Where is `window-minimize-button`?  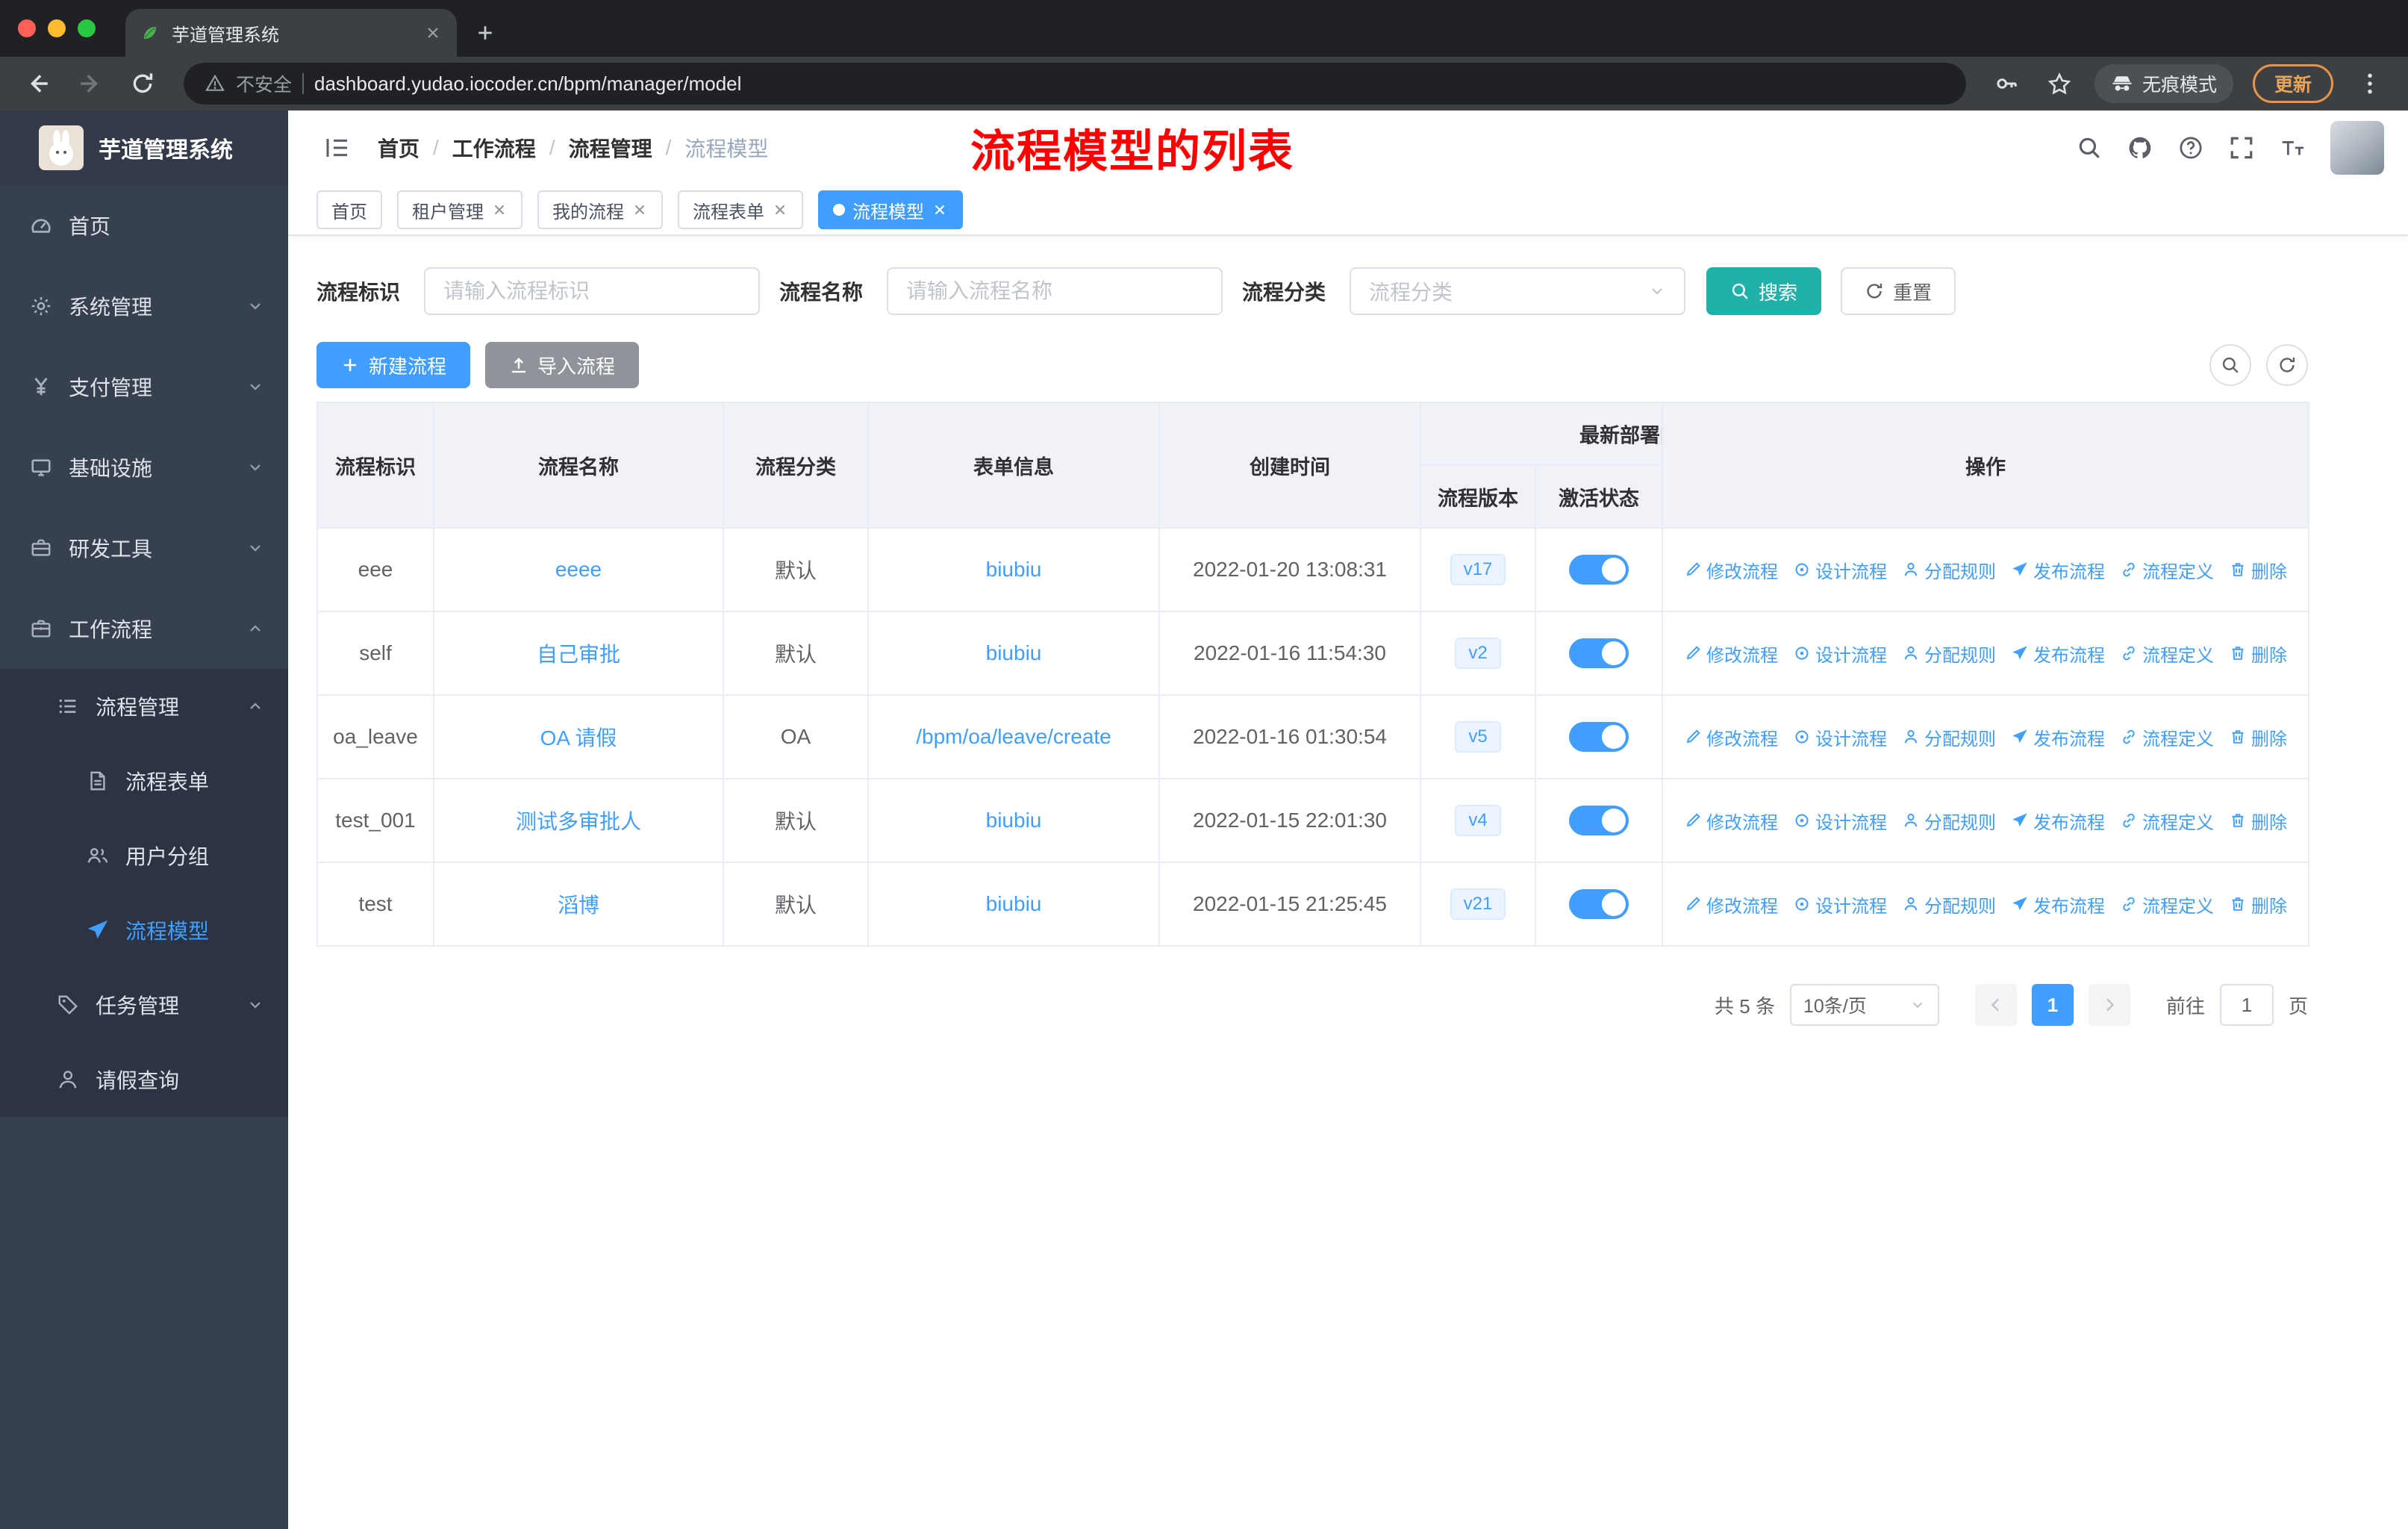
window-minimize-button is located at coordinates (57, 28).